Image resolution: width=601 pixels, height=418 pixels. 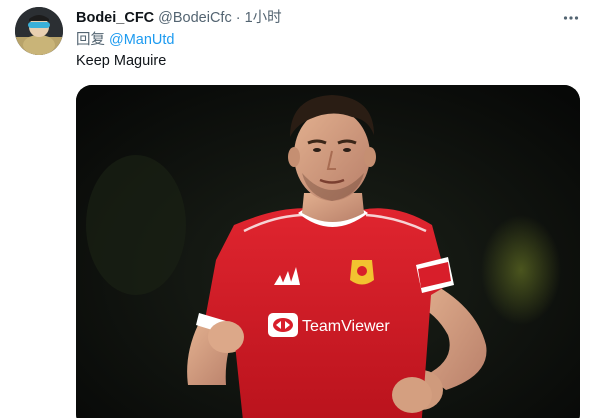 What do you see at coordinates (121, 61) in the screenshot?
I see `tweet-text: Keep Maguire` at bounding box center [121, 61].